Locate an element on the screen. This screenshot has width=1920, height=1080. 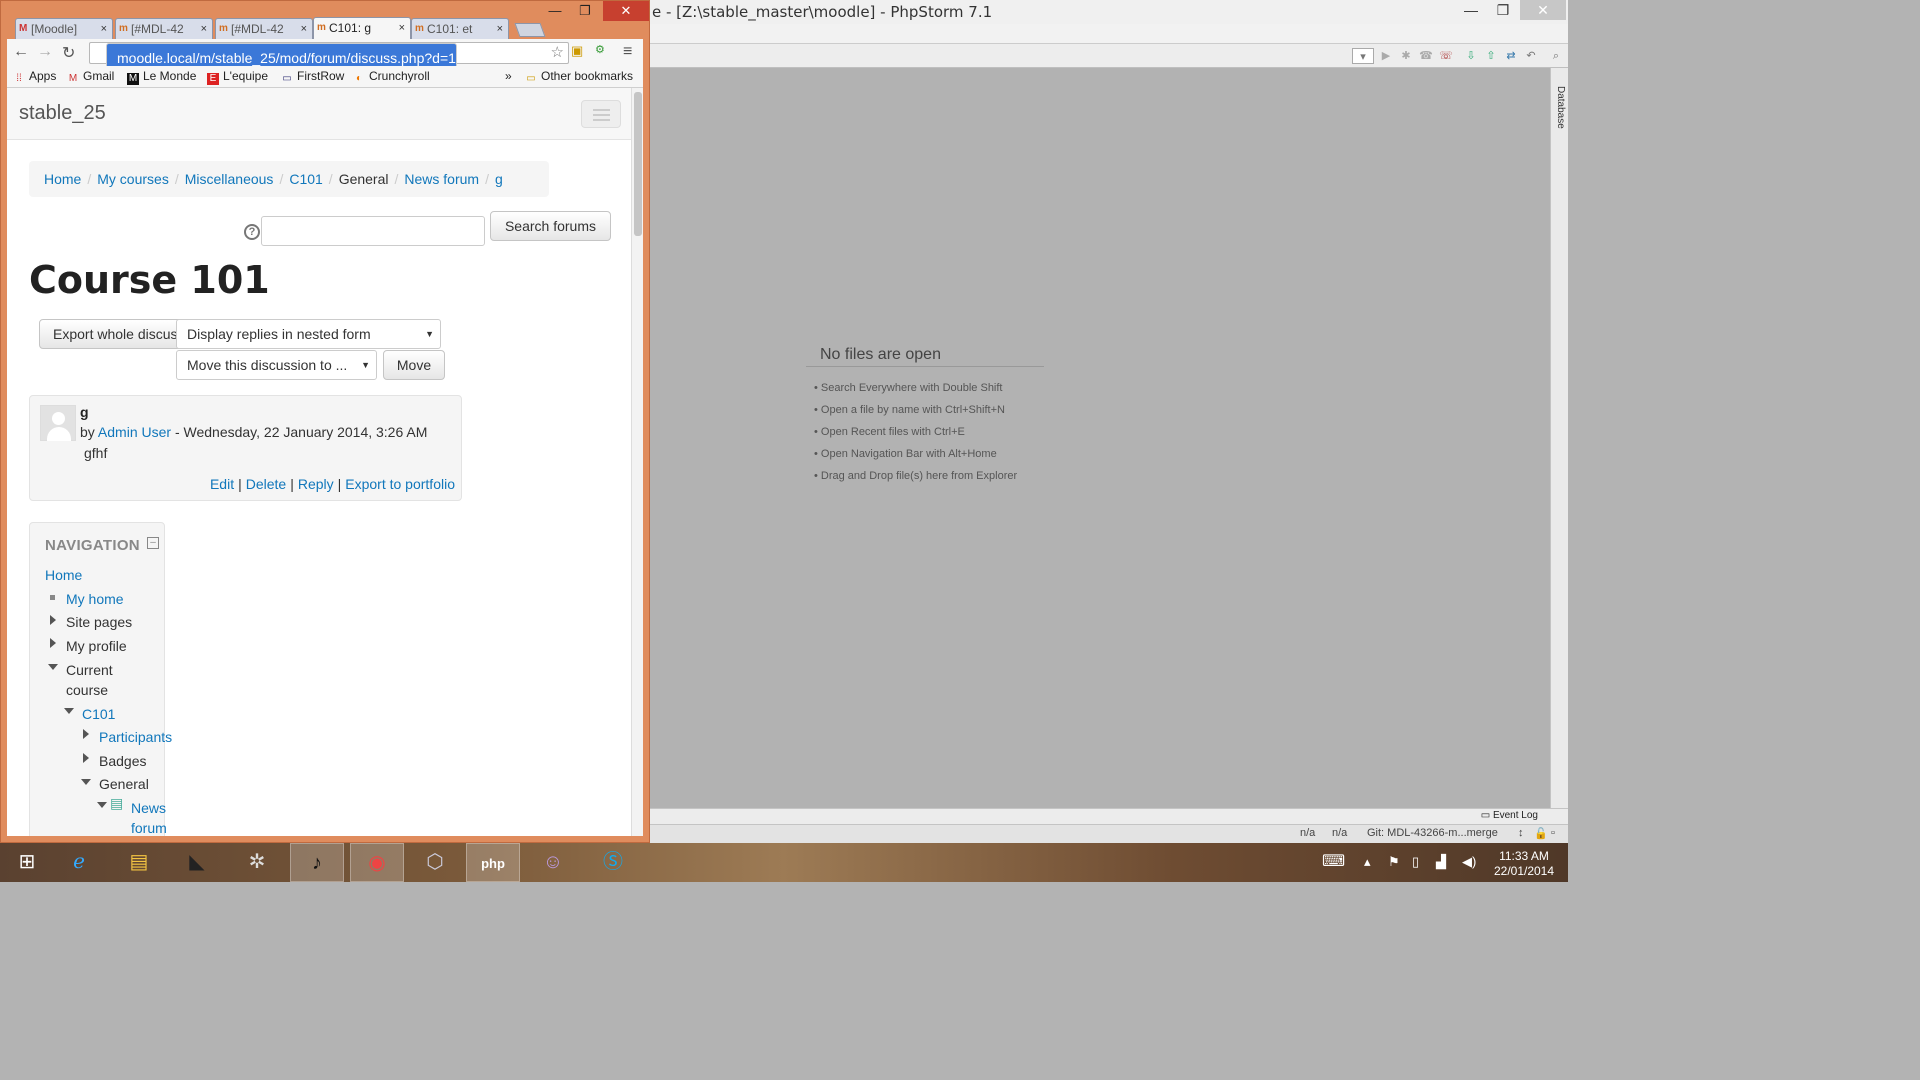
listen-icon: ☎ is located at coordinates (1426, 56).